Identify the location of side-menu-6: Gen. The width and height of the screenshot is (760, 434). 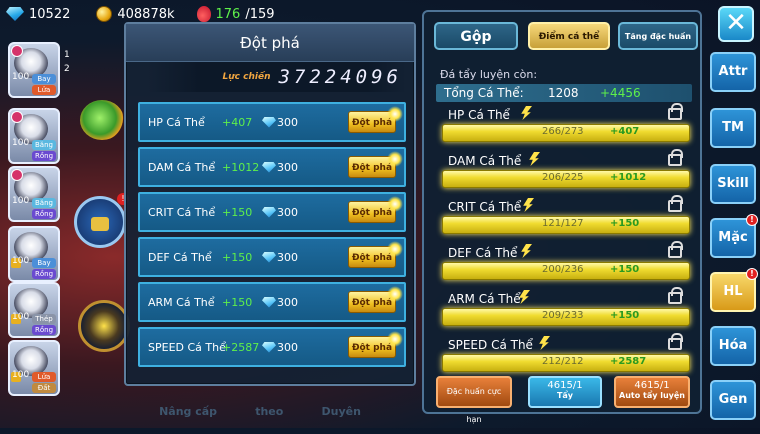
(733, 400).